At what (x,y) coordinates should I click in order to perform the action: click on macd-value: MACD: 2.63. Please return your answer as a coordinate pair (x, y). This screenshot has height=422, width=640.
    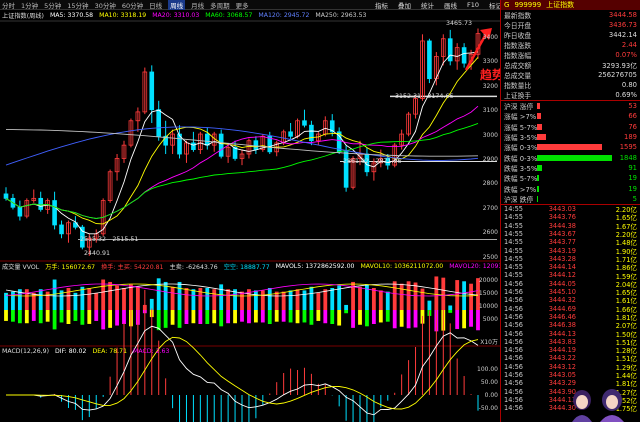
    Looking at the image, I should click on (151, 351).